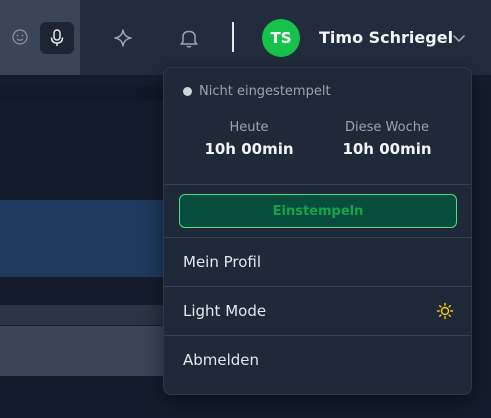  I want to click on sparkle-icon, so click(123, 38).